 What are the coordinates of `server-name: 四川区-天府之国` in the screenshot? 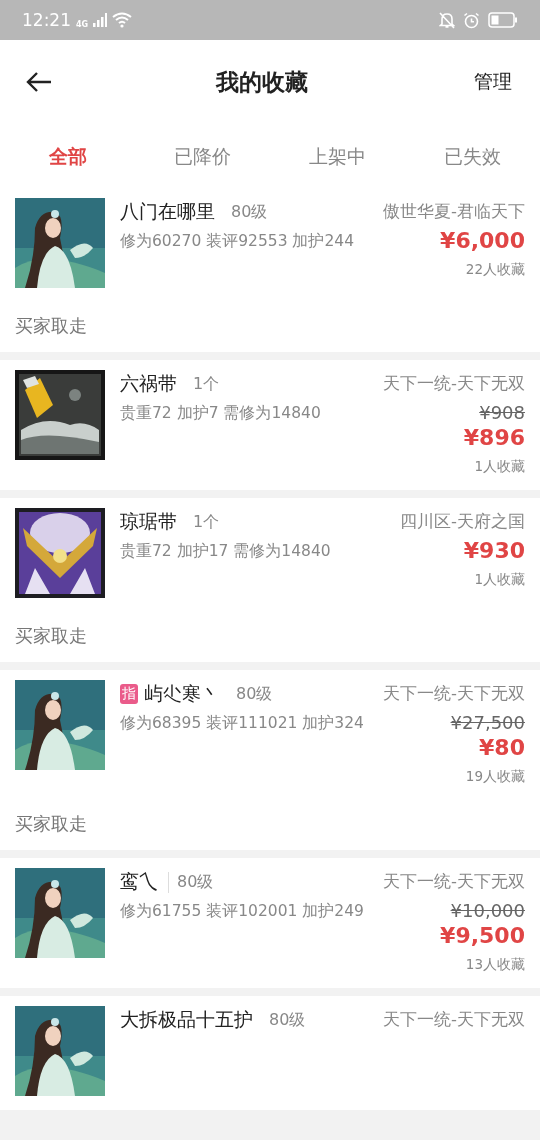 It's located at (462, 522).